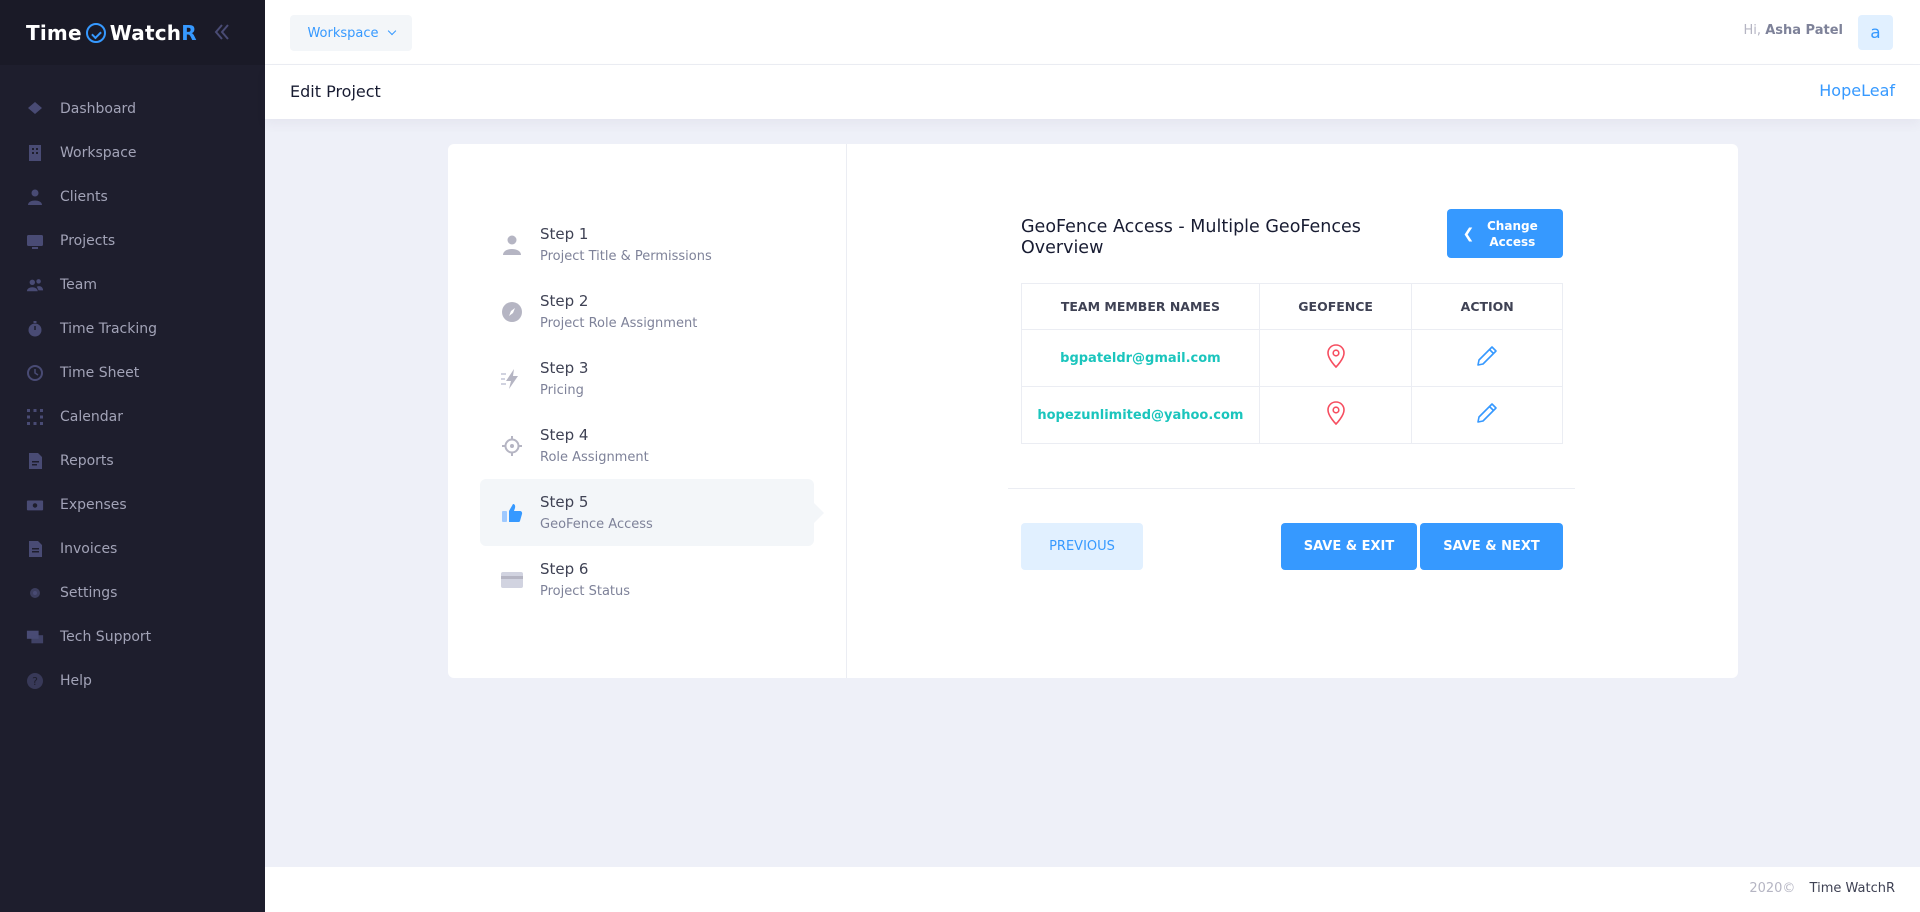 This screenshot has width=1920, height=912. Describe the element at coordinates (1082, 546) in the screenshot. I see `previous-button: PREVIOUS` at that location.